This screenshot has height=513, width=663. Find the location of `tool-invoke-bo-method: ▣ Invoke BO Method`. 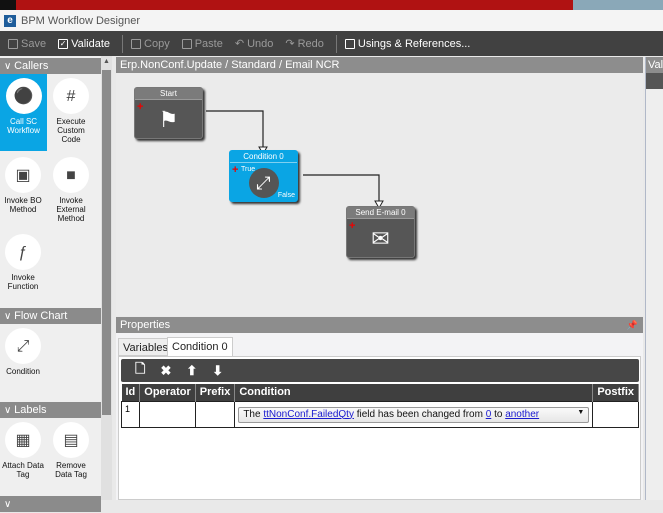

tool-invoke-bo-method: ▣ Invoke BO Method is located at coordinates (23, 185).